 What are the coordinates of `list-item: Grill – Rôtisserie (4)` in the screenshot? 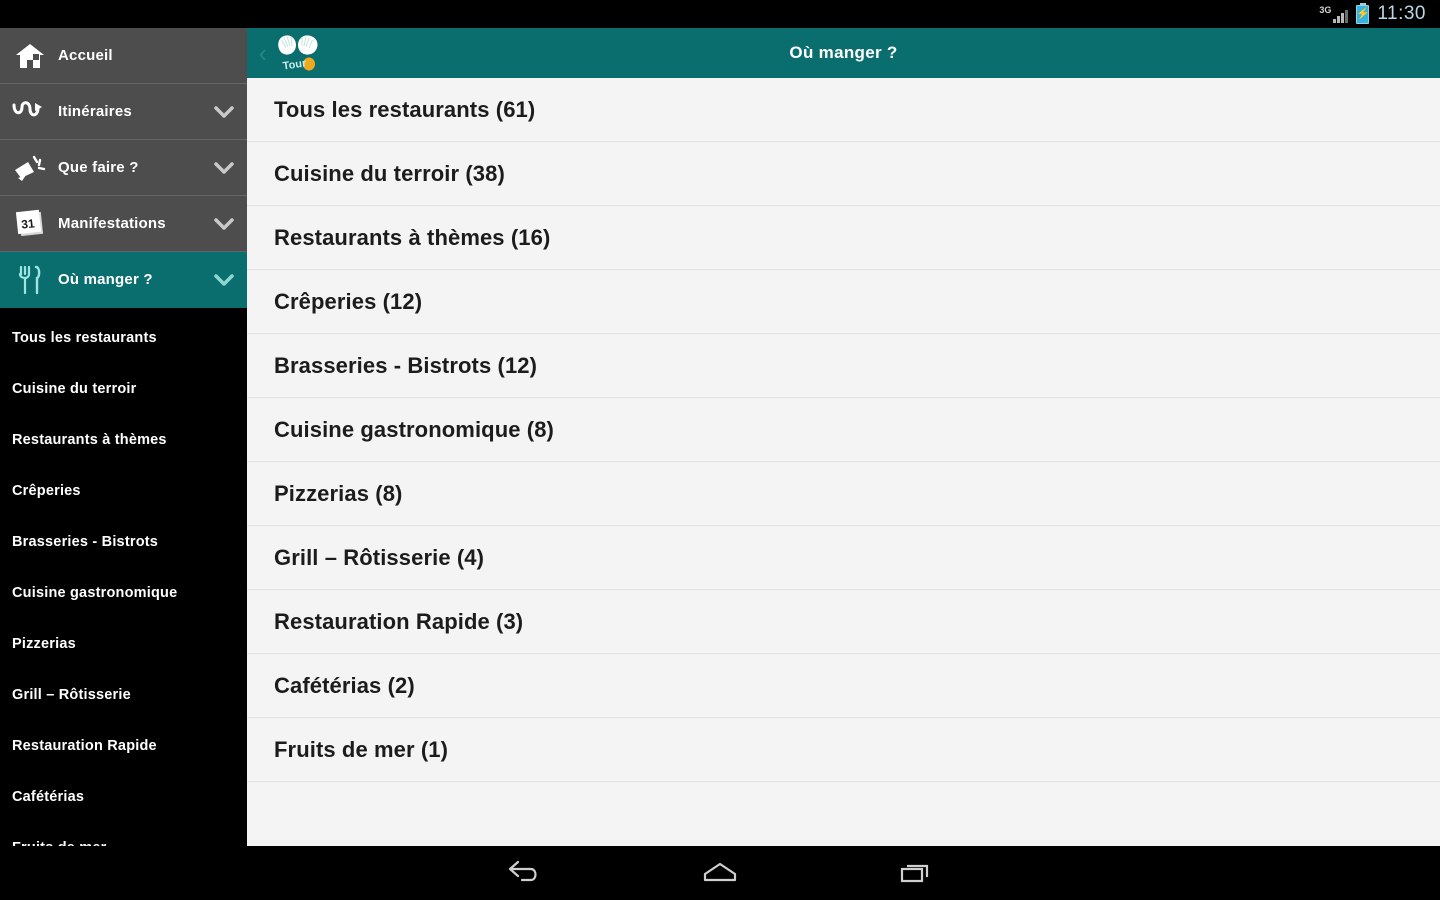 It's located at (843, 558).